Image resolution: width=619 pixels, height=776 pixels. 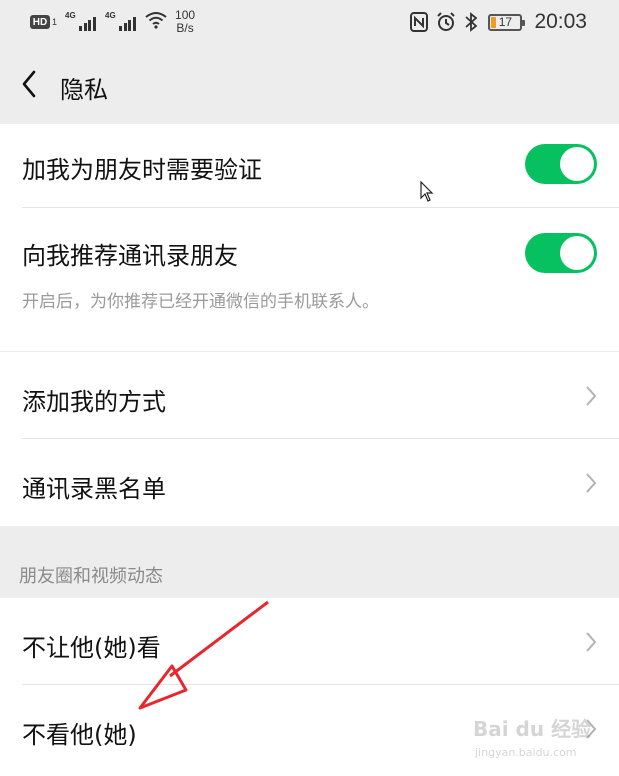 I want to click on hide-my-posts-label: 不让他(她)看, so click(x=91, y=648).